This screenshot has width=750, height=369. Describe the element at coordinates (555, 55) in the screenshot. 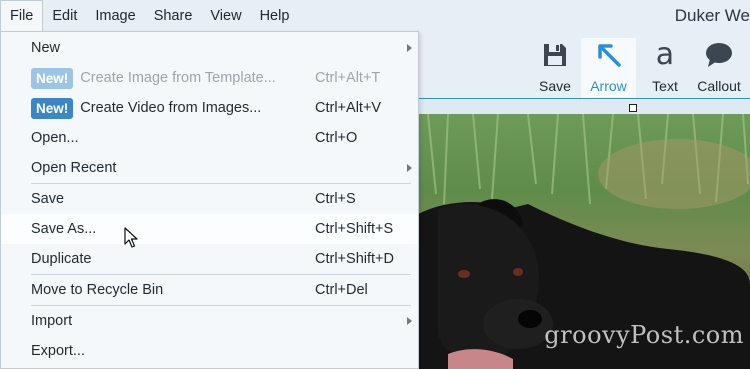

I see `save-icon` at that location.